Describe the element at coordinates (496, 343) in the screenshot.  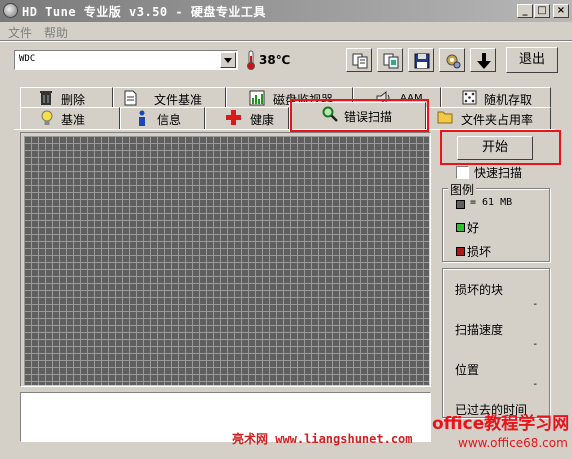
I see `stats-group: 损坏的块 - 扫描速度 - 位置 - 已过去的时间` at that location.